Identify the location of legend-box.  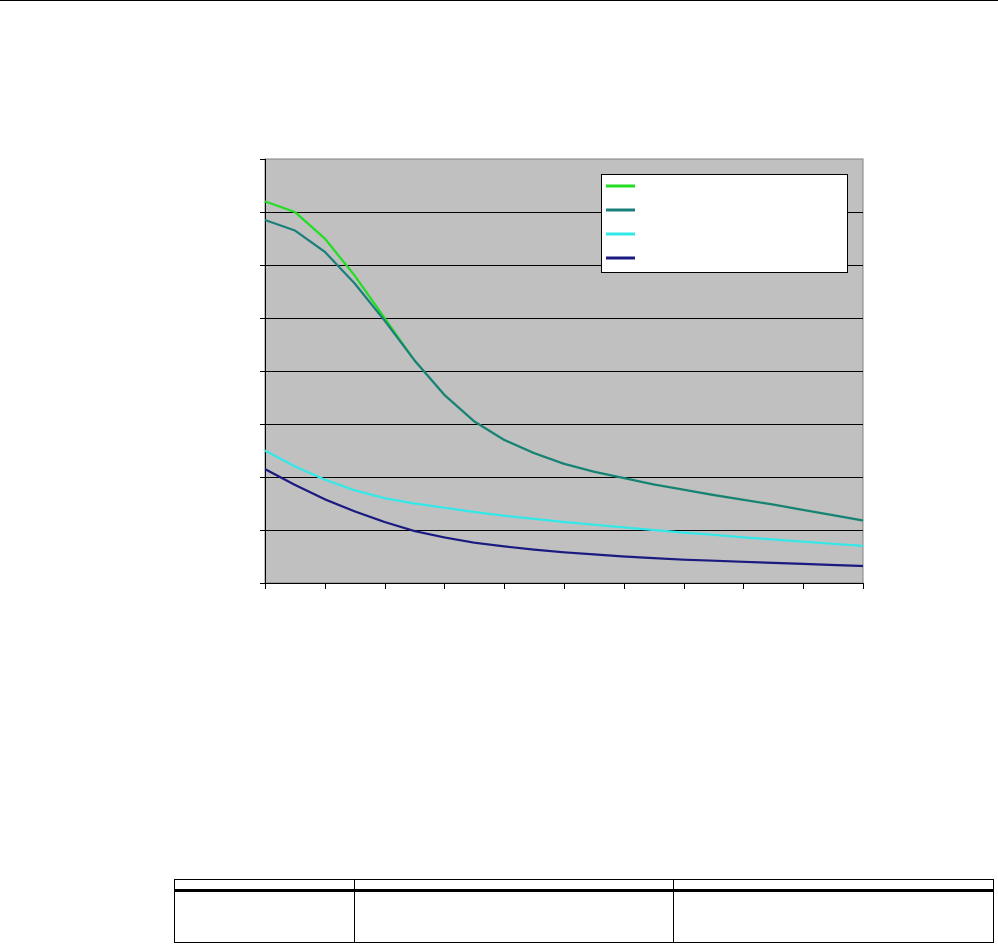
(724, 223).